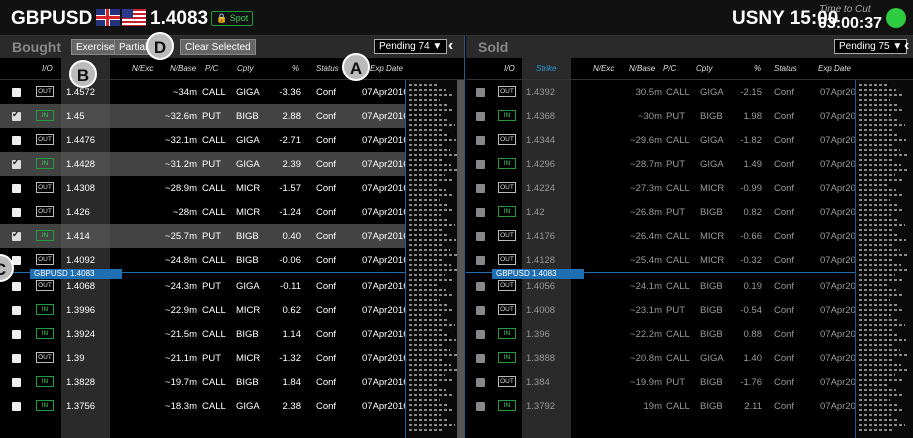 This screenshot has width=913, height=438. What do you see at coordinates (689, 382) in the screenshot?
I see `table-row: OUT 1.384 ~19.9m PUT BIGB -1.76 Conf 07Apr2016` at bounding box center [689, 382].